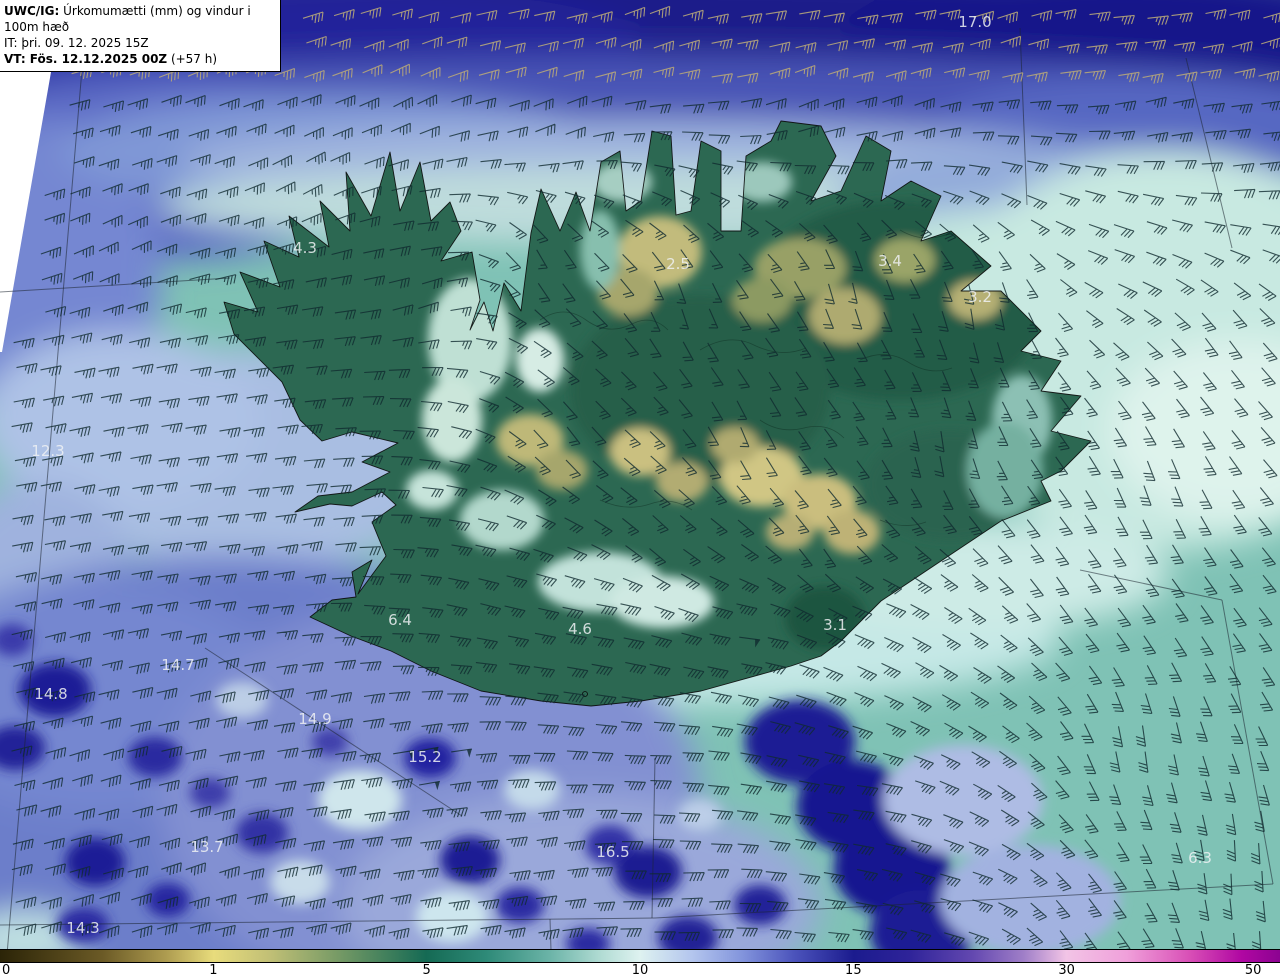 The height and width of the screenshot is (978, 1280). Describe the element at coordinates (974, 22) in the screenshot. I see `precip-value-label: 17.0` at that location.